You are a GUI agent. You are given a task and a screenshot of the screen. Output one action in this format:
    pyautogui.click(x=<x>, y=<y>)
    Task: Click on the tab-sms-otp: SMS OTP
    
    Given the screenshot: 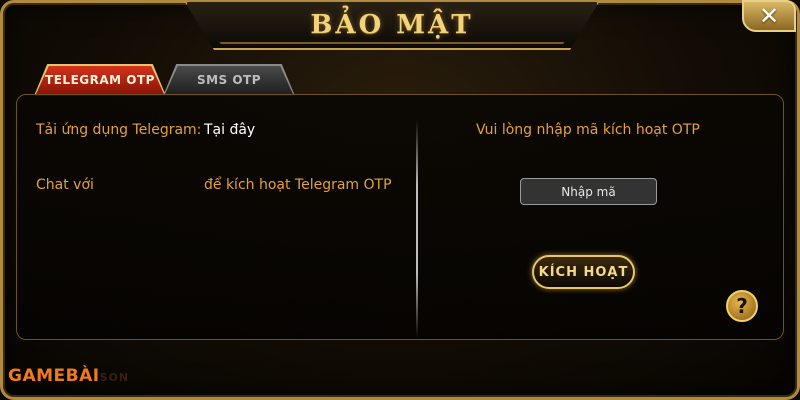 What is the action you would take?
    pyautogui.click(x=229, y=80)
    